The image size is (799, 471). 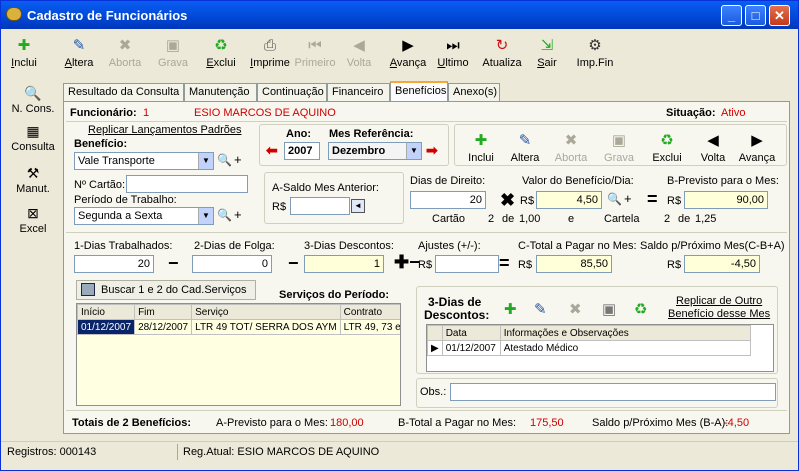 I want to click on next-month-icon: ➡, so click(x=432, y=150).